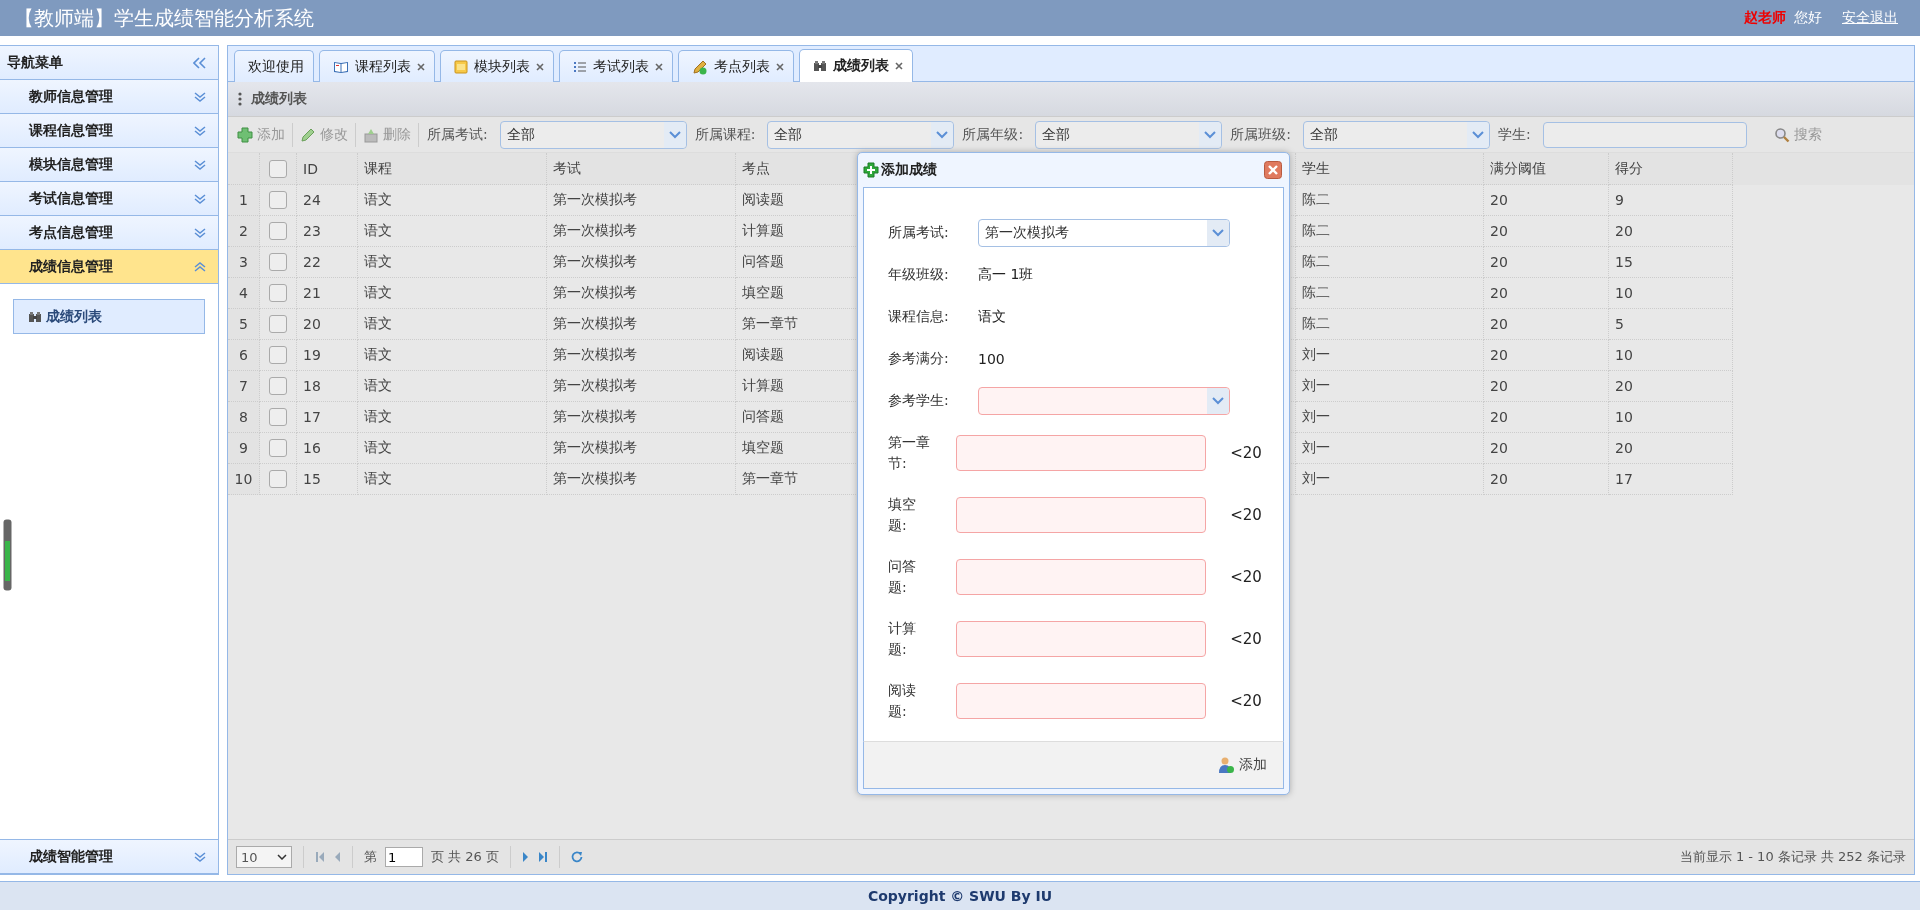 The image size is (1920, 910). Describe the element at coordinates (576, 857) in the screenshot. I see `refresh-icon` at that location.